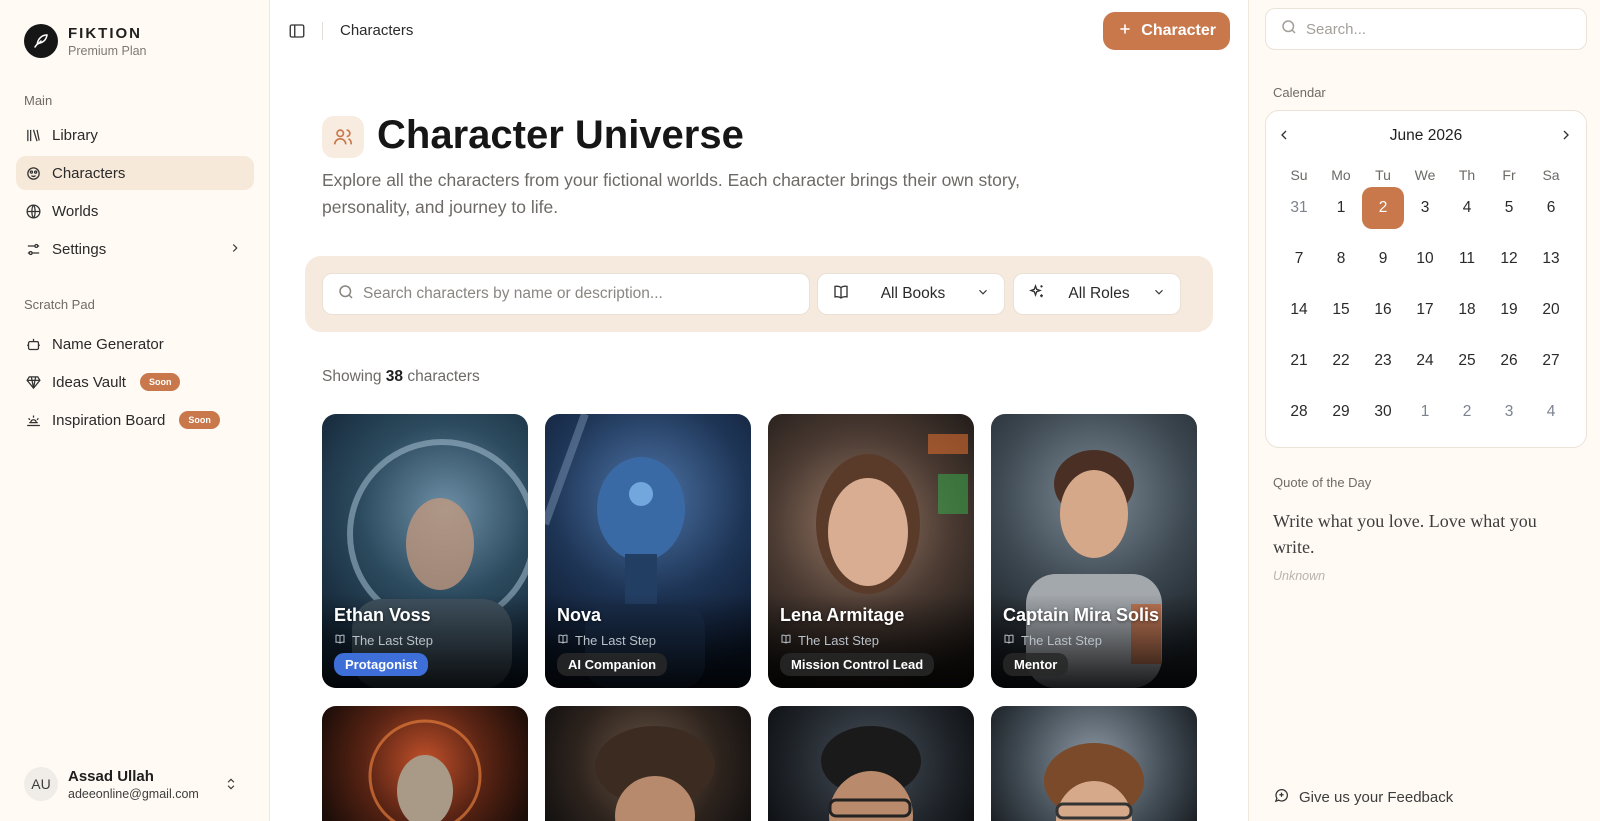 This screenshot has width=1600, height=821. What do you see at coordinates (1551, 208) in the screenshot?
I see `calendar-day: 6` at bounding box center [1551, 208].